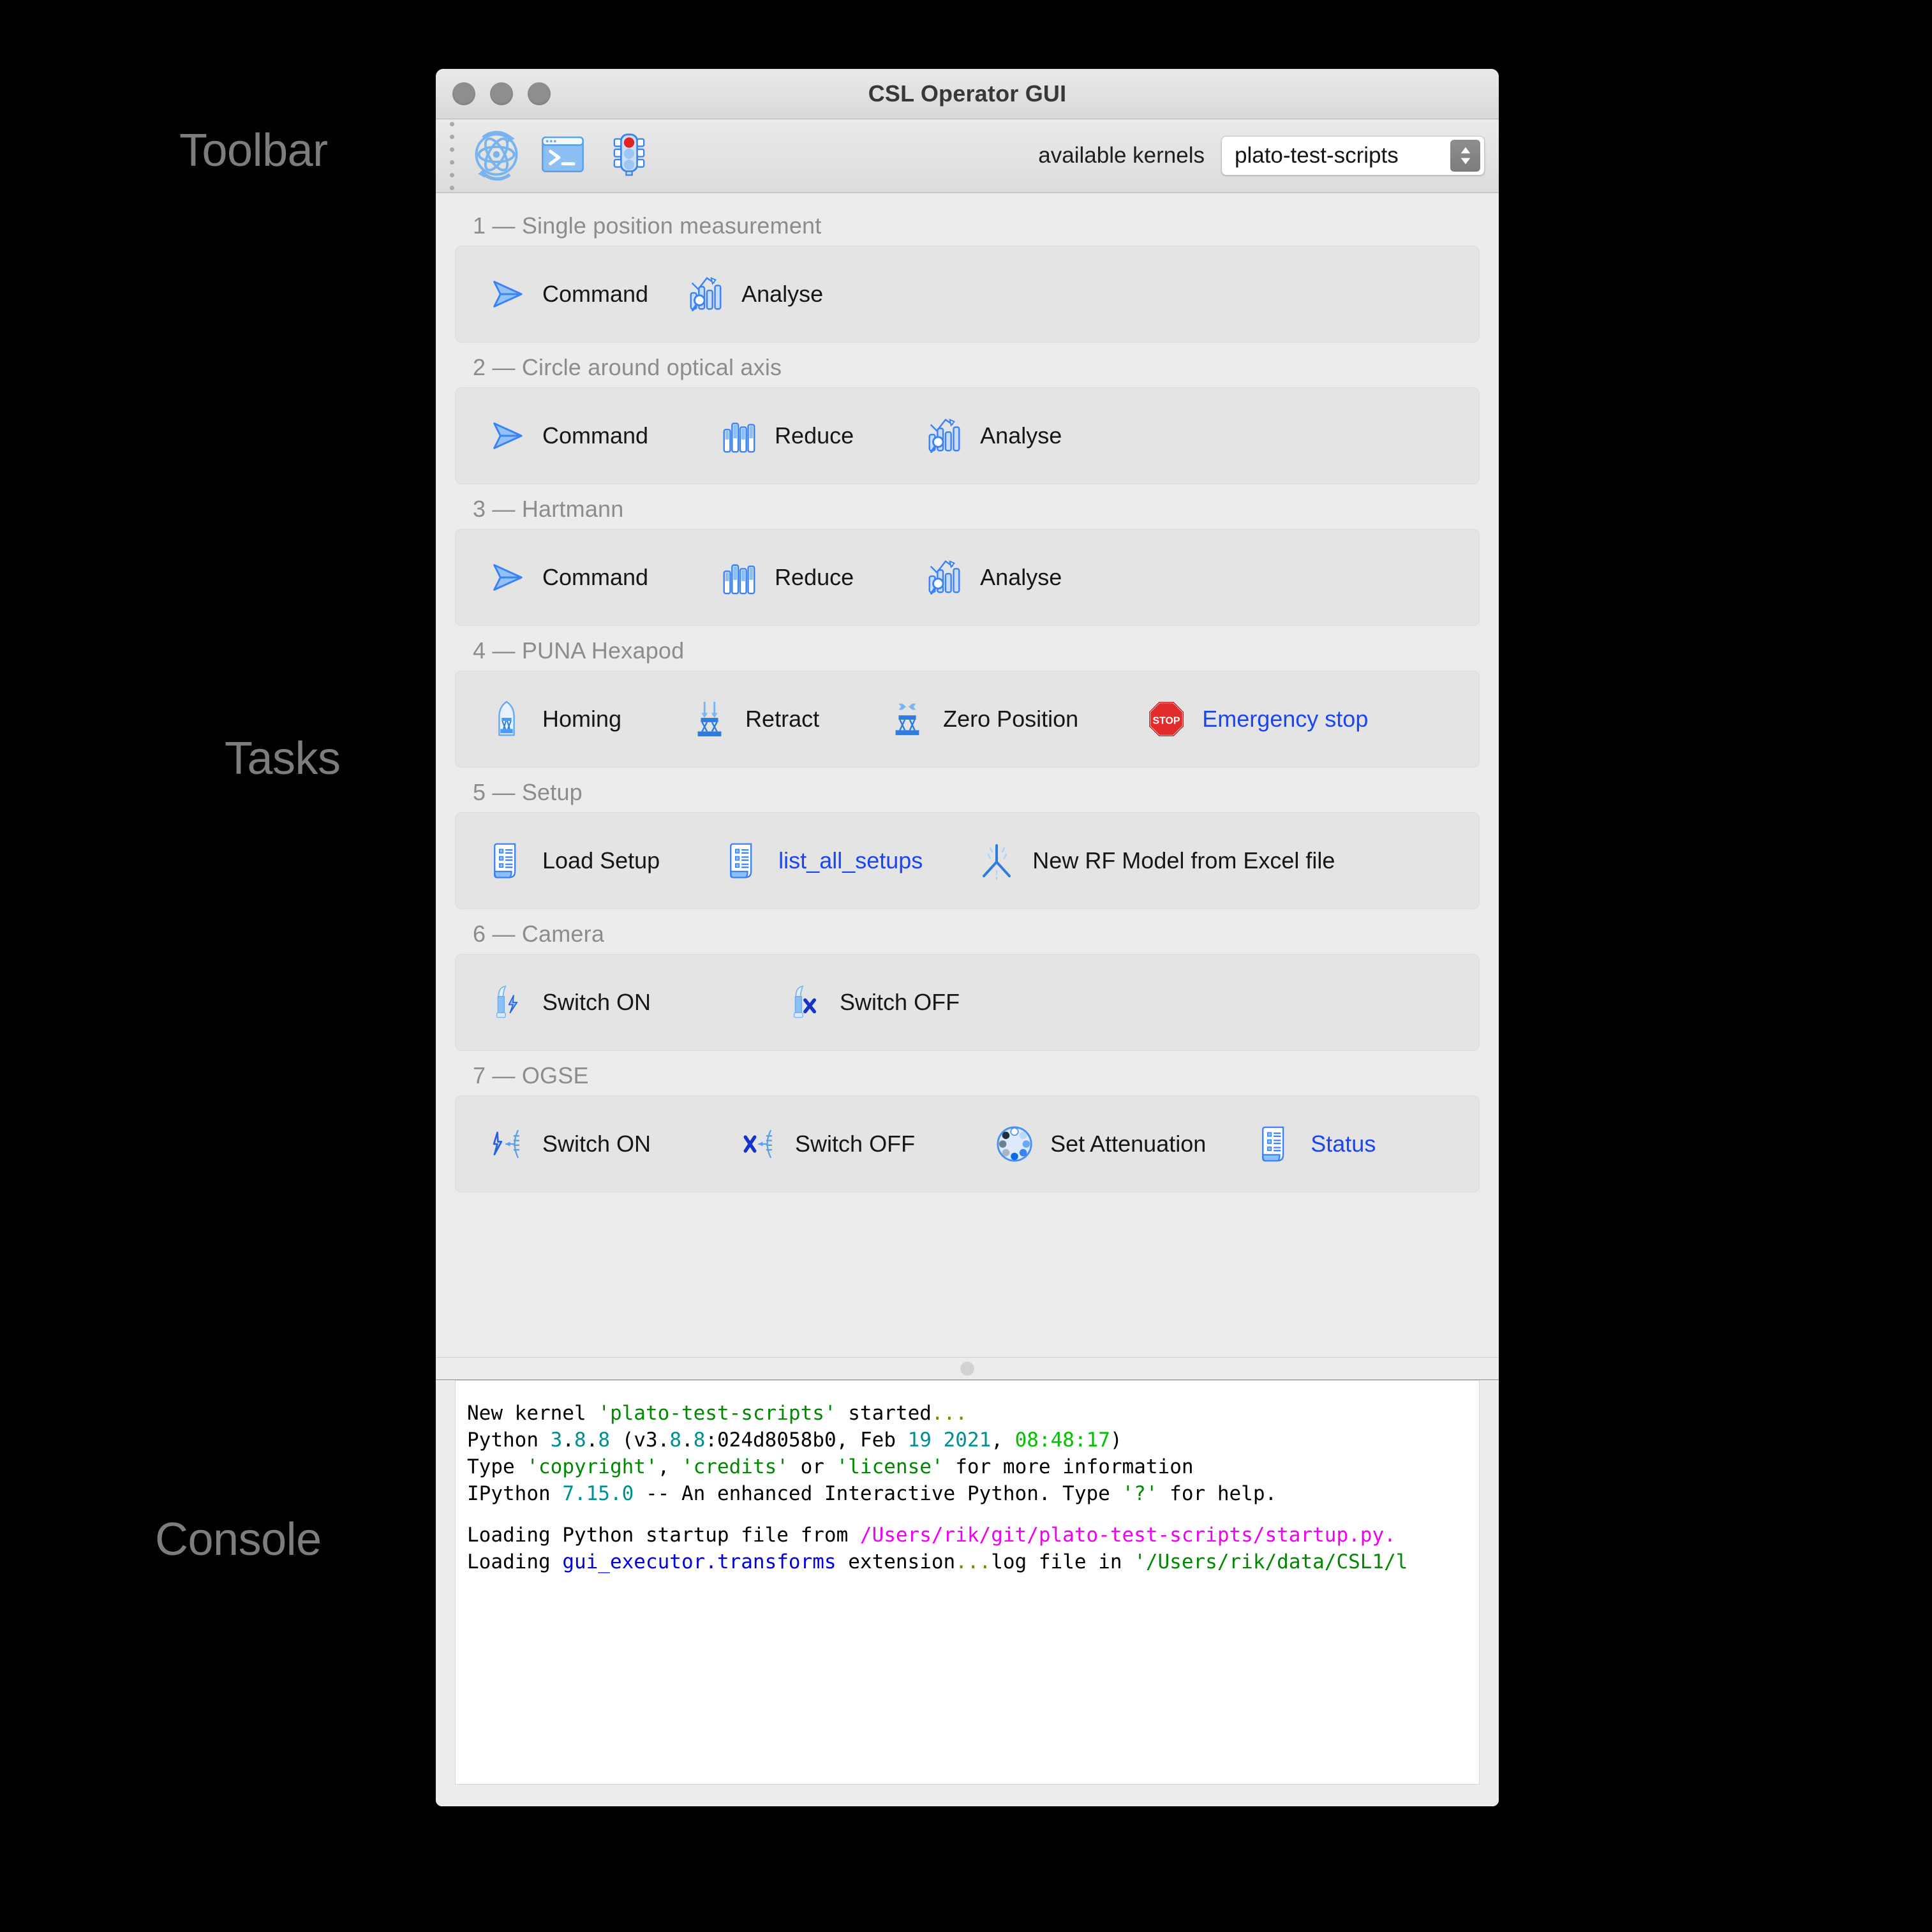 This screenshot has width=1932, height=1932. Describe the element at coordinates (804, 1003) in the screenshot. I see `camera-off-icon` at that location.